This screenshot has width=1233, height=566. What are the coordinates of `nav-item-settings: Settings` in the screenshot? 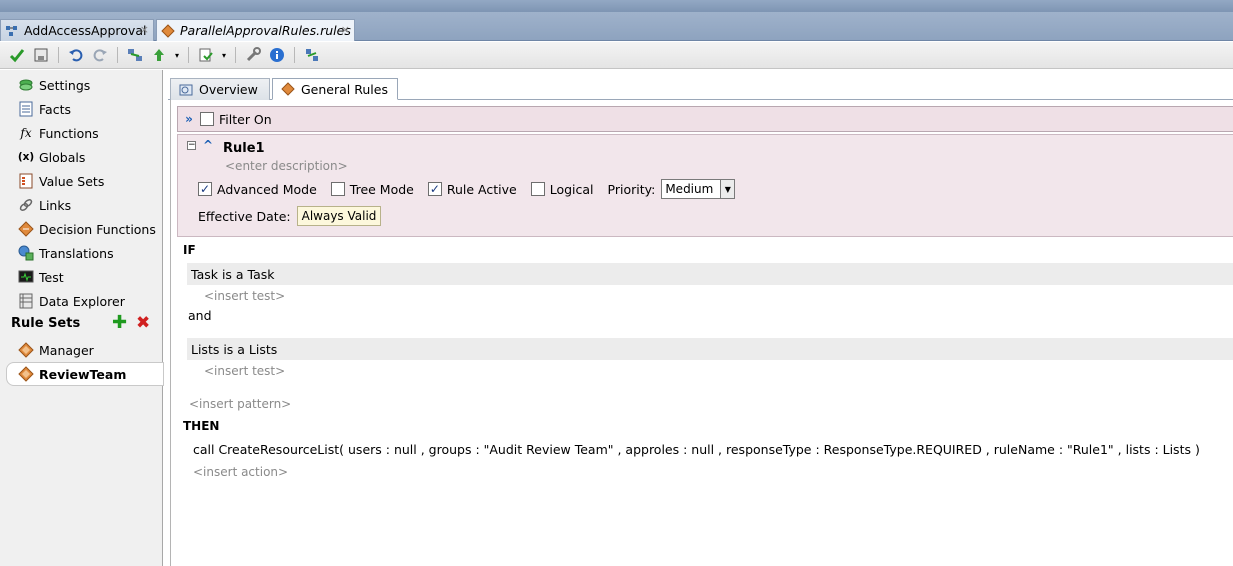 It's located at (54, 85).